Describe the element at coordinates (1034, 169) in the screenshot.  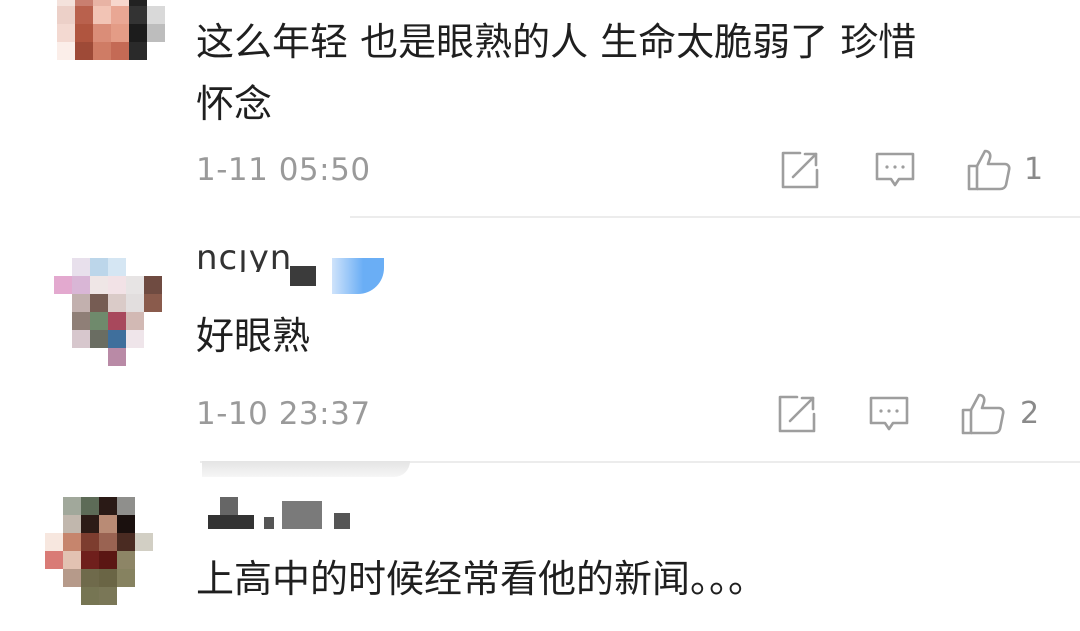
I see `like-count: 1` at that location.